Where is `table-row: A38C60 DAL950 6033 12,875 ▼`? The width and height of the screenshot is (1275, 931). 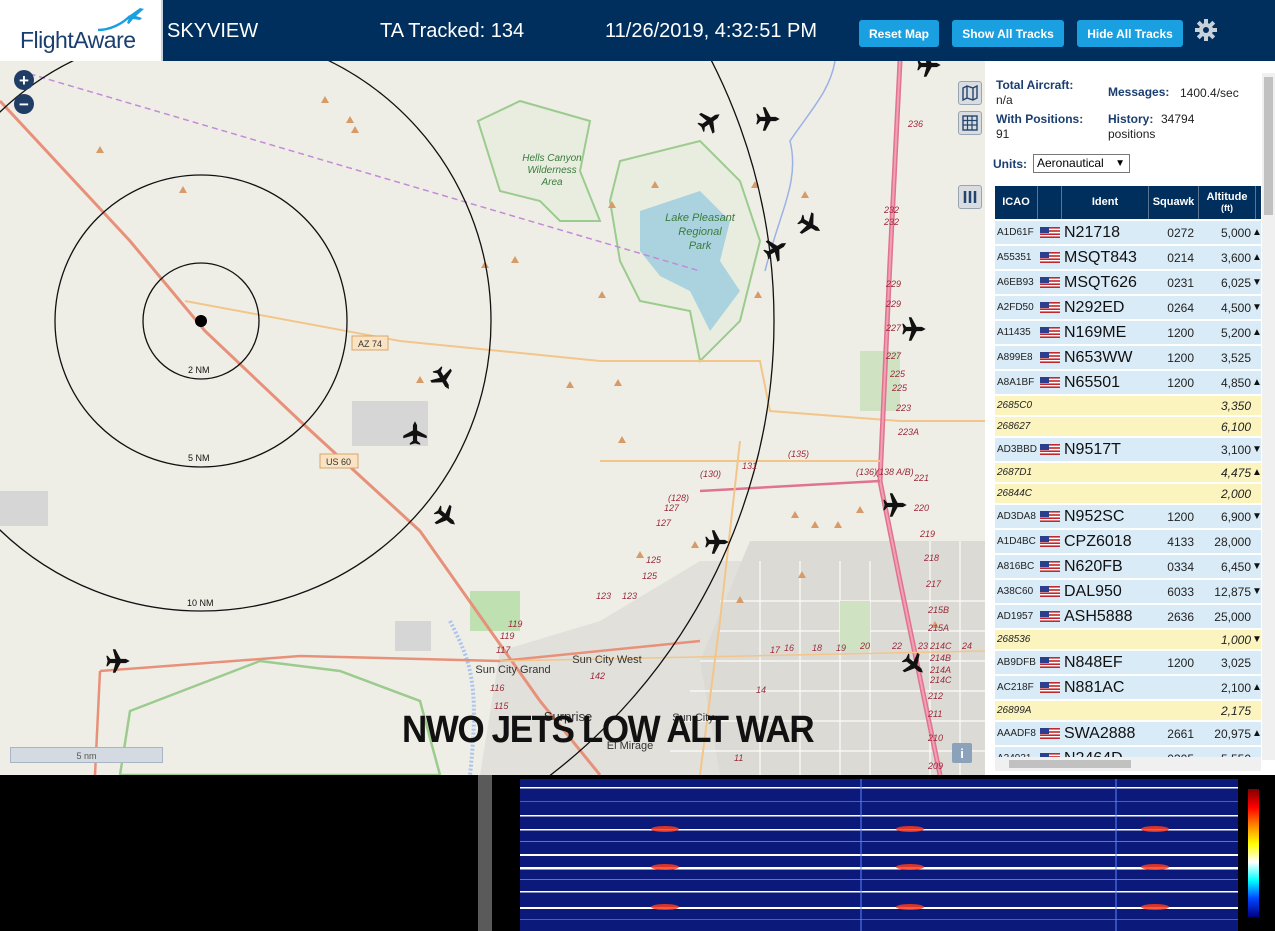 table-row: A38C60 DAL950 6033 12,875 ▼ is located at coordinates (1128, 592).